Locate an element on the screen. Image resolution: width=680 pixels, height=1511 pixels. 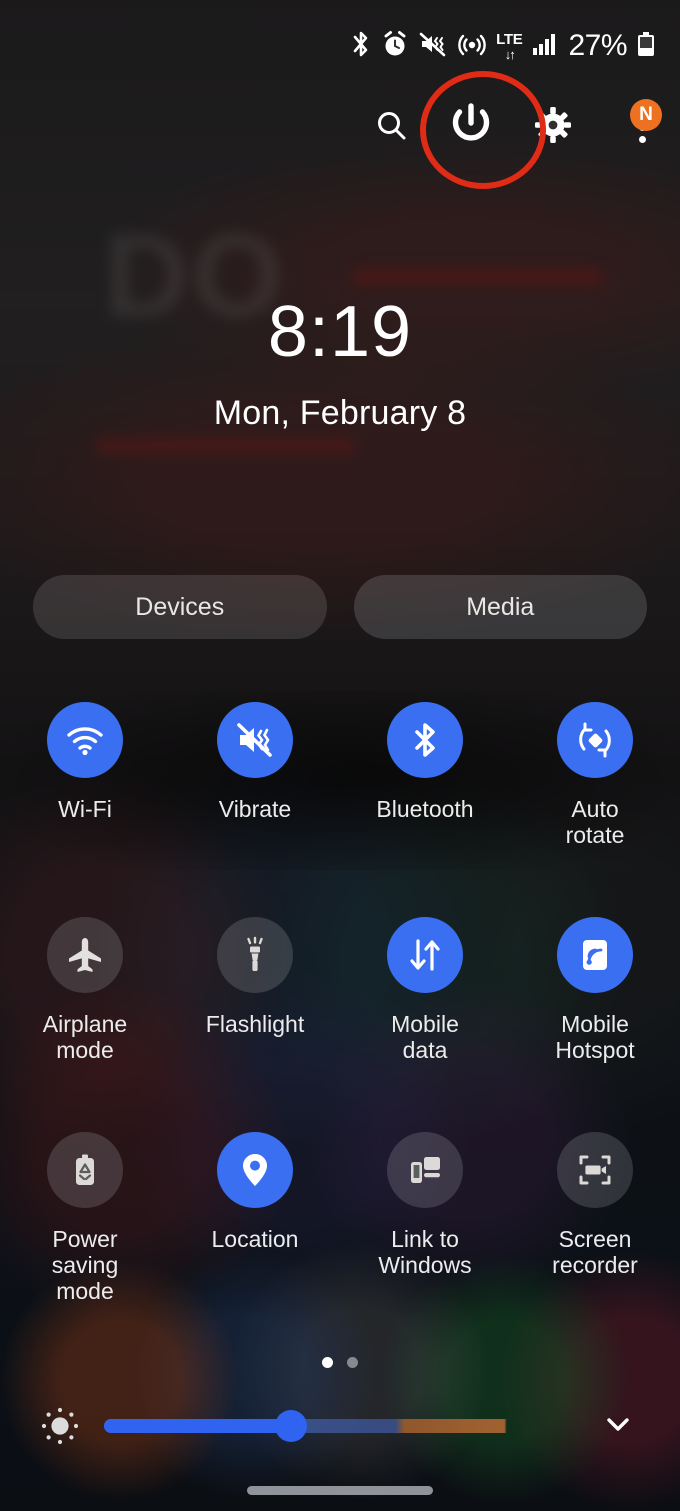
location-pin-icon is located at coordinates (255, 1170).